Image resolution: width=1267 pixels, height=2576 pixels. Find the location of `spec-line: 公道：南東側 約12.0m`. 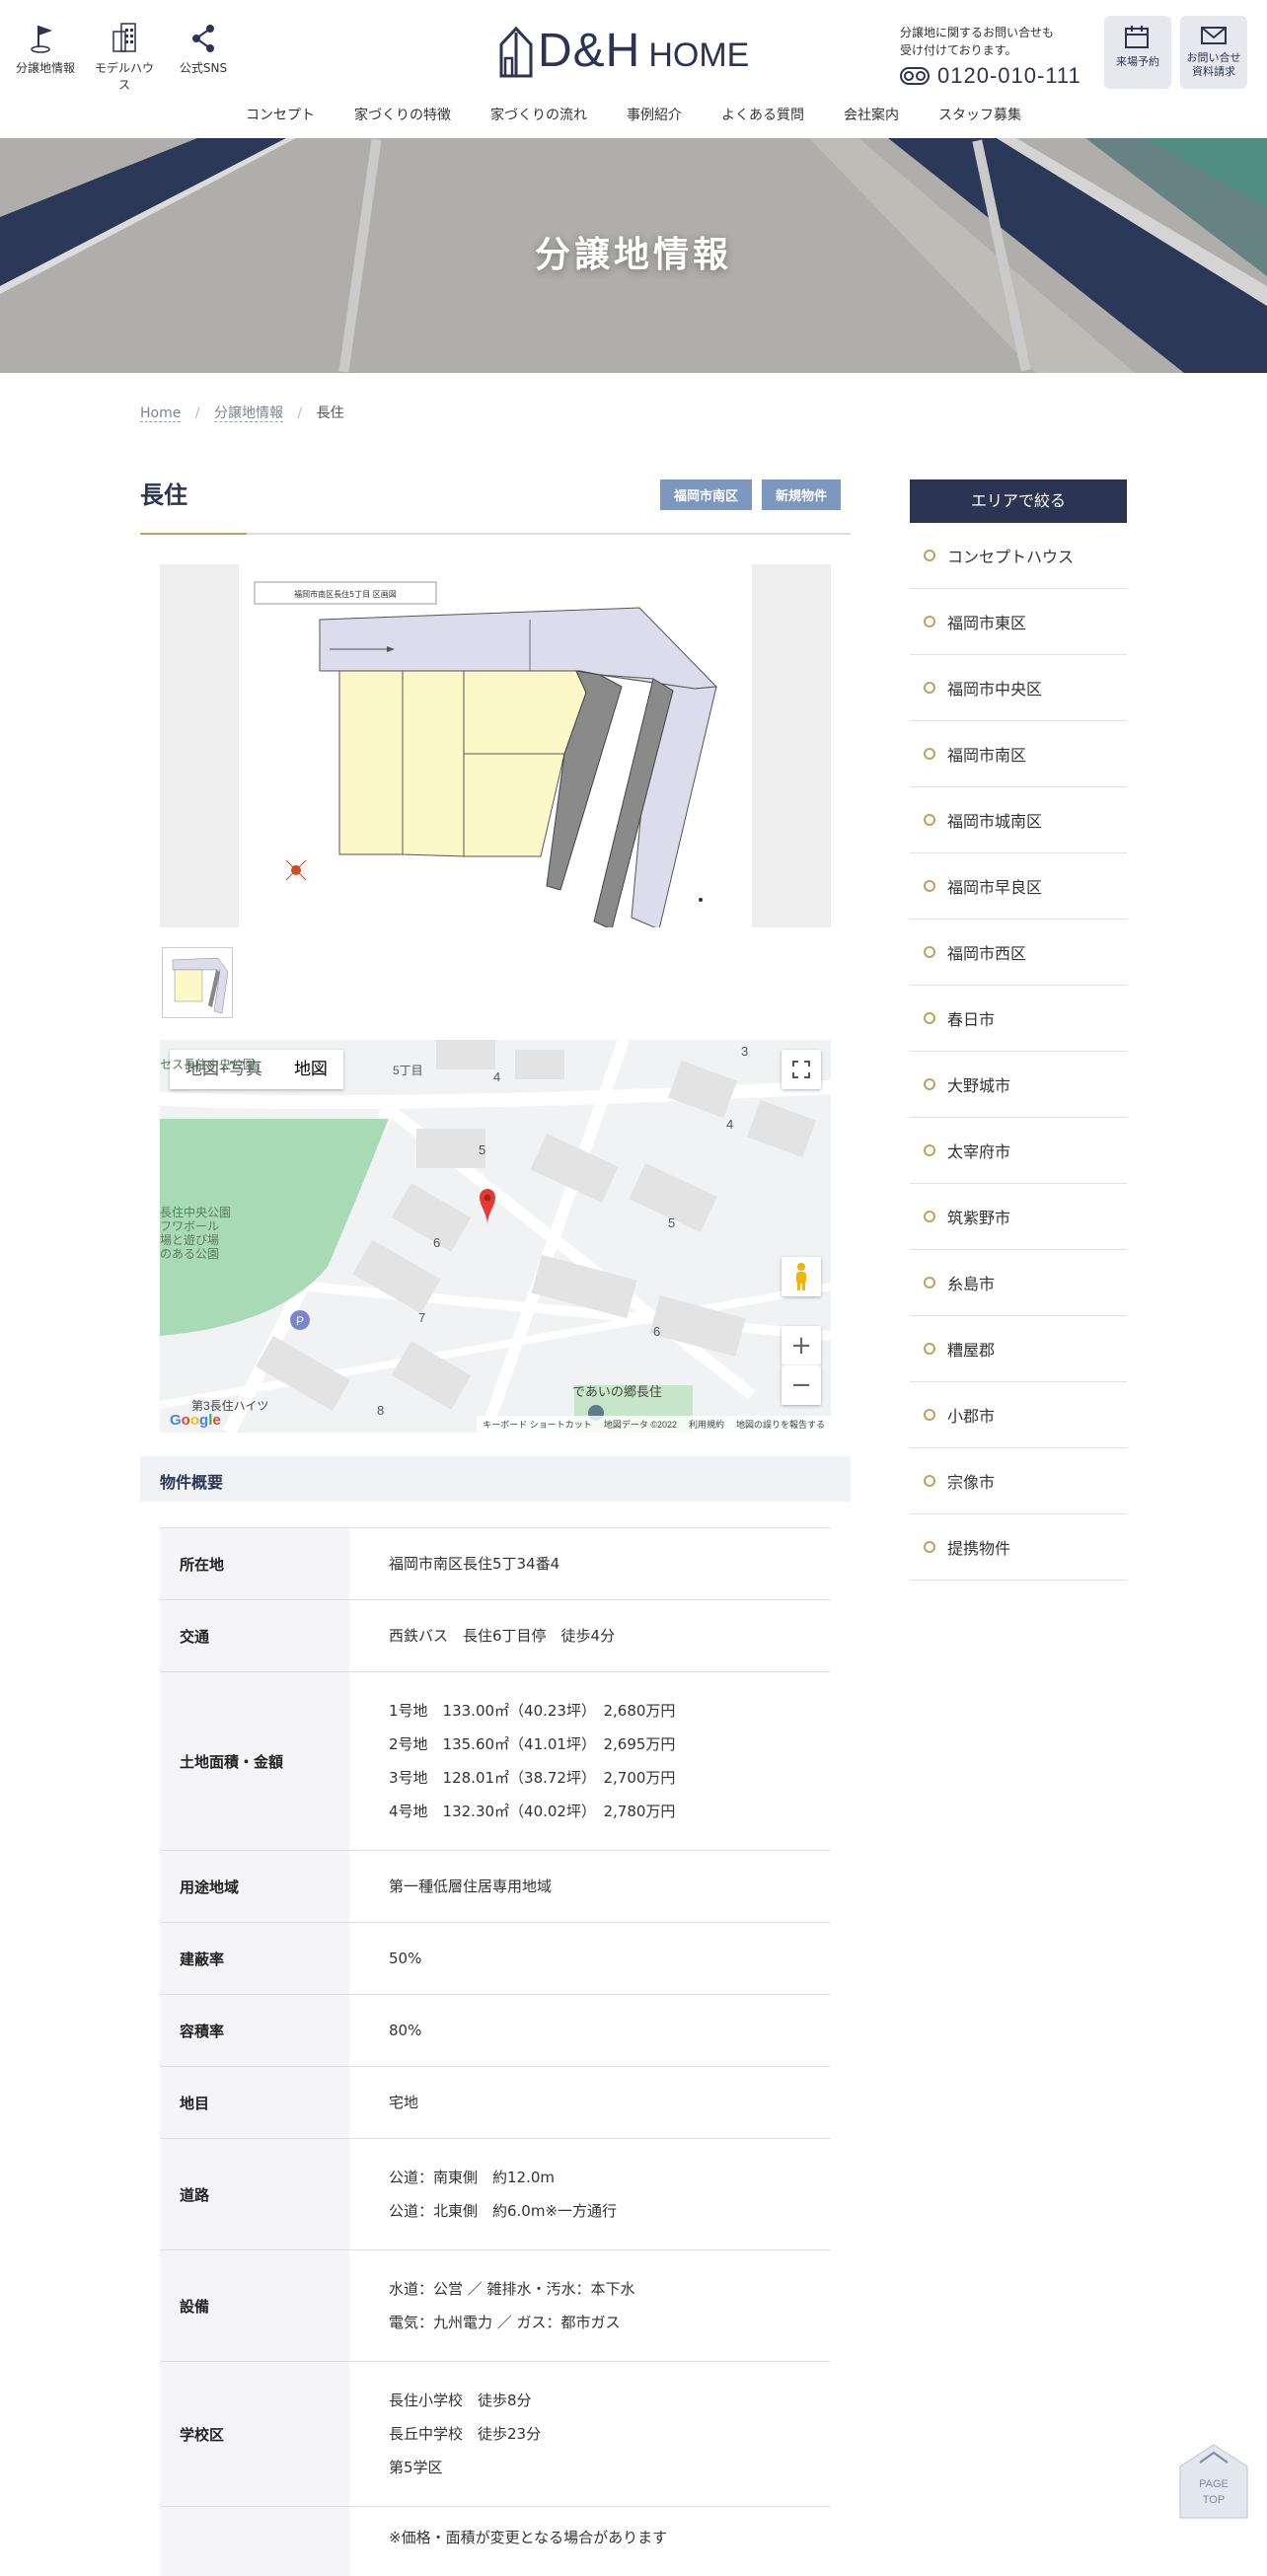

spec-line: 公道：南東側 約12.0m is located at coordinates (610, 2177).